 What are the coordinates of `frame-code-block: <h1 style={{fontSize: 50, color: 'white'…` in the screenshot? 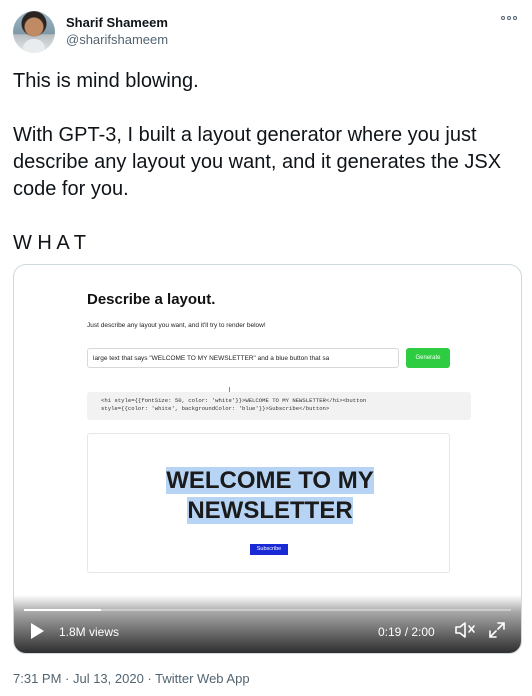 It's located at (279, 406).